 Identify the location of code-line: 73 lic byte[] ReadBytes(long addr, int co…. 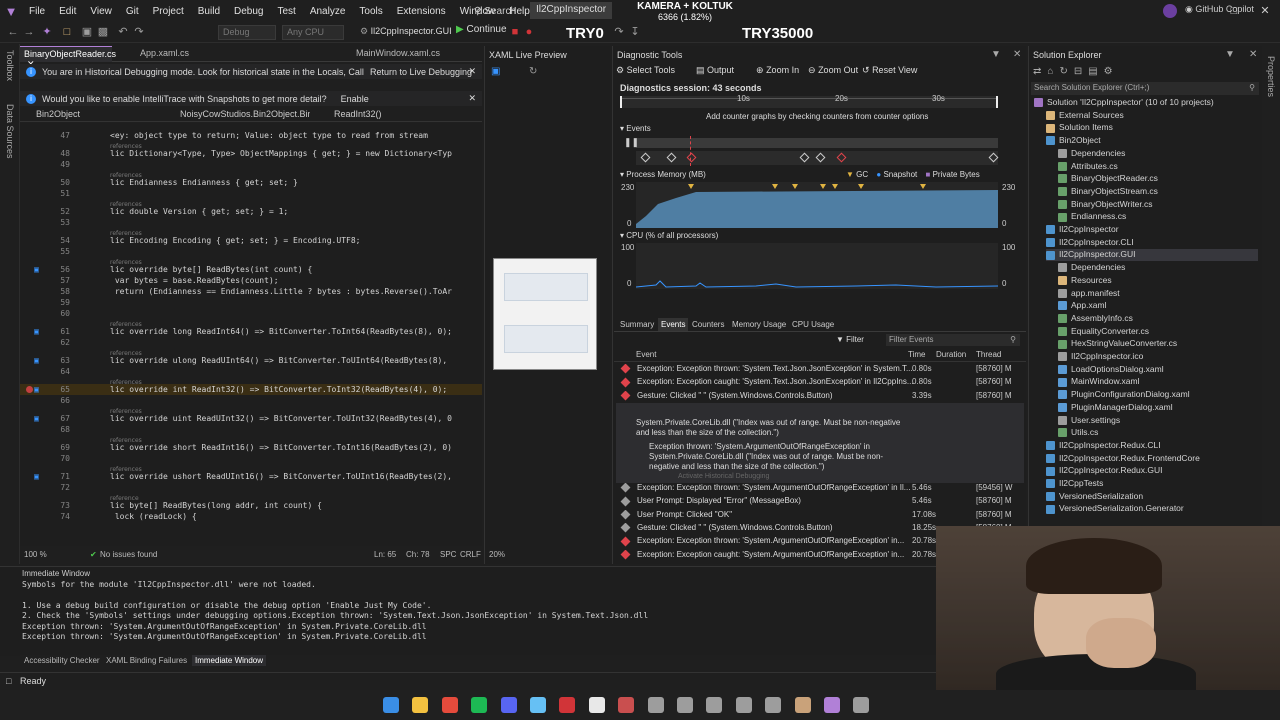
(251, 505).